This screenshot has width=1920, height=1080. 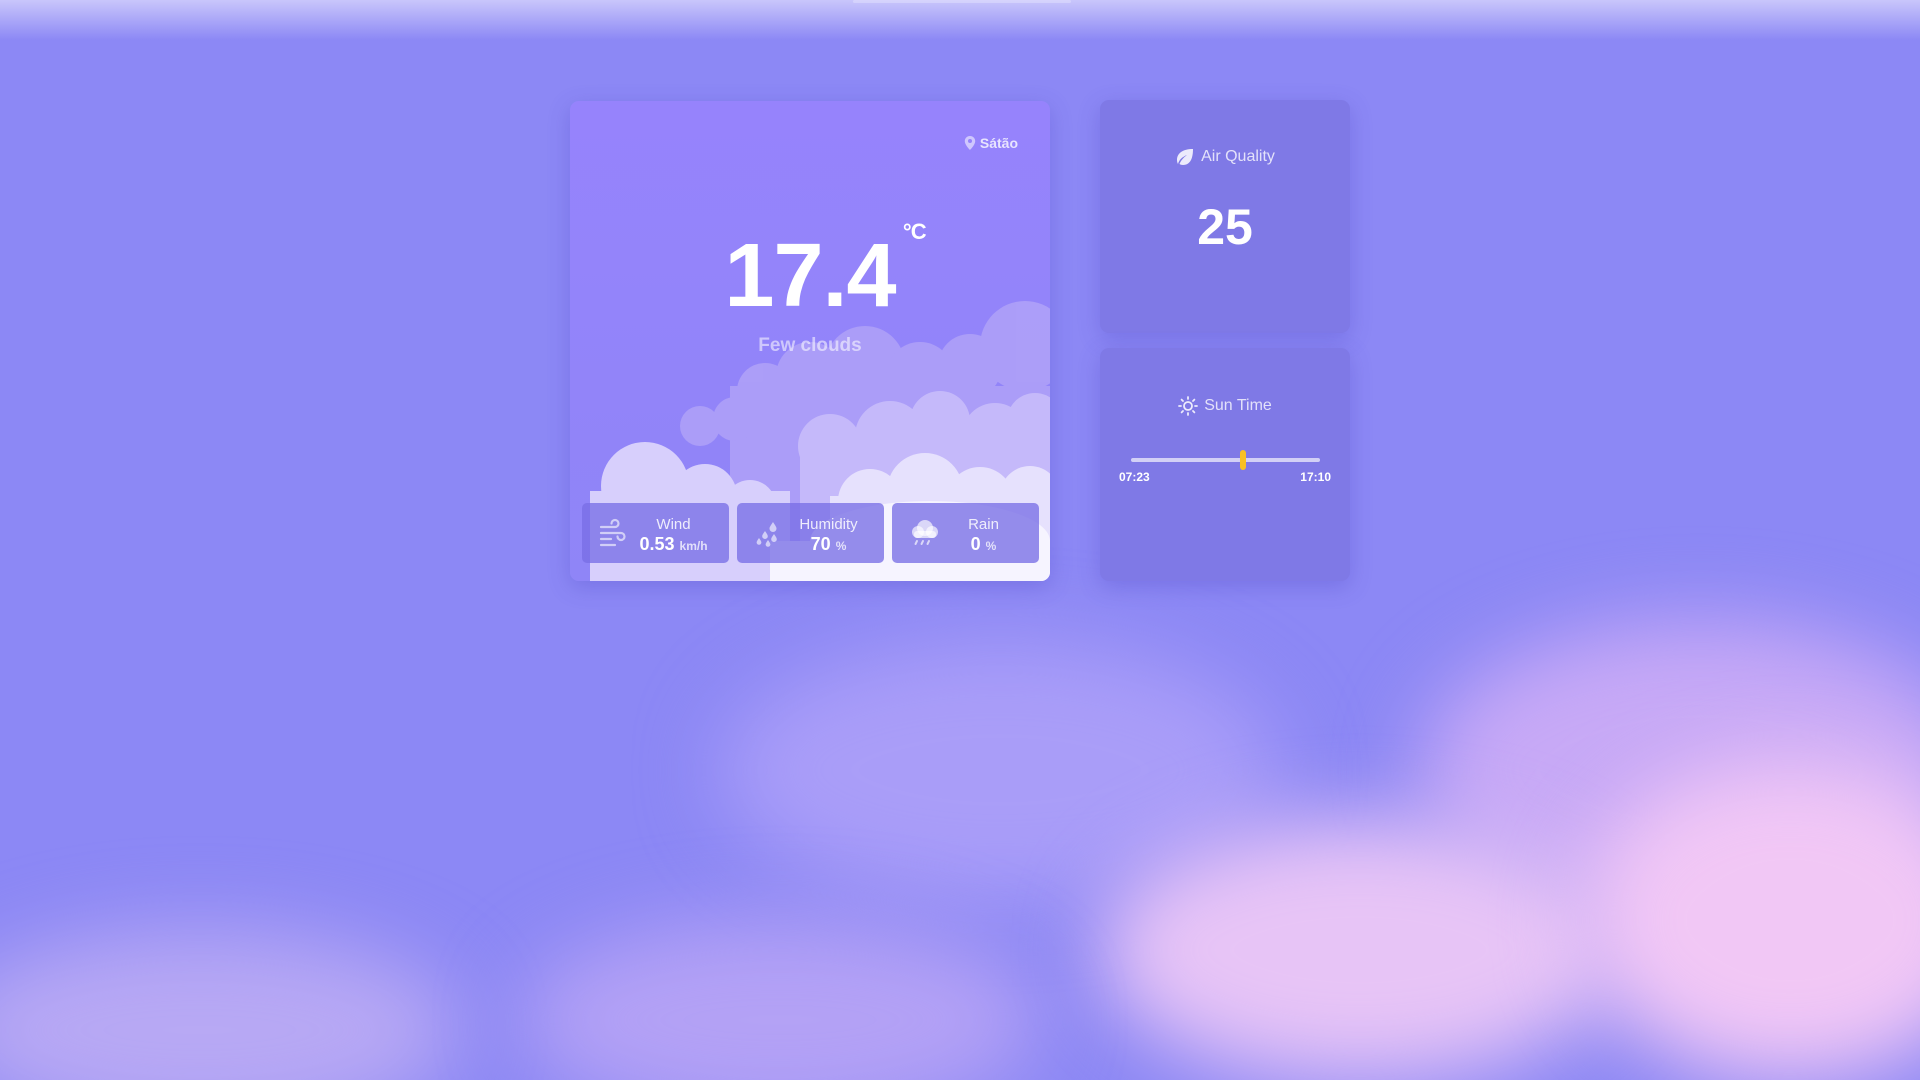 What do you see at coordinates (998, 143) in the screenshot?
I see `location-name: Sátão` at bounding box center [998, 143].